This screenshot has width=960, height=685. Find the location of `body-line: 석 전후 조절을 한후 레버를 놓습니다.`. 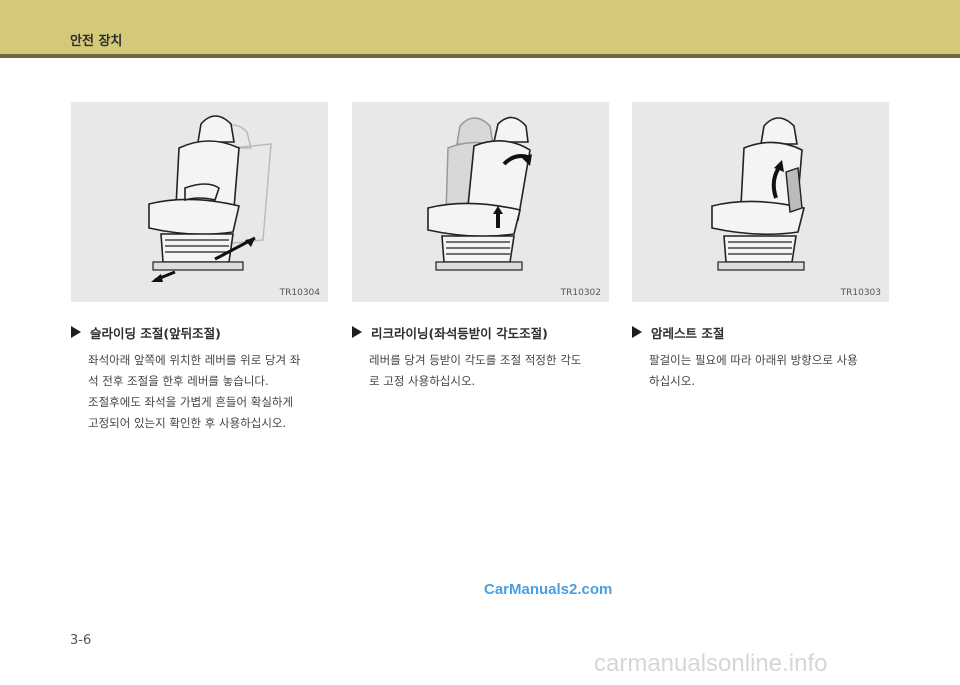

body-line: 석 전후 조절을 한후 레버를 놓습니다. is located at coordinates (178, 381).